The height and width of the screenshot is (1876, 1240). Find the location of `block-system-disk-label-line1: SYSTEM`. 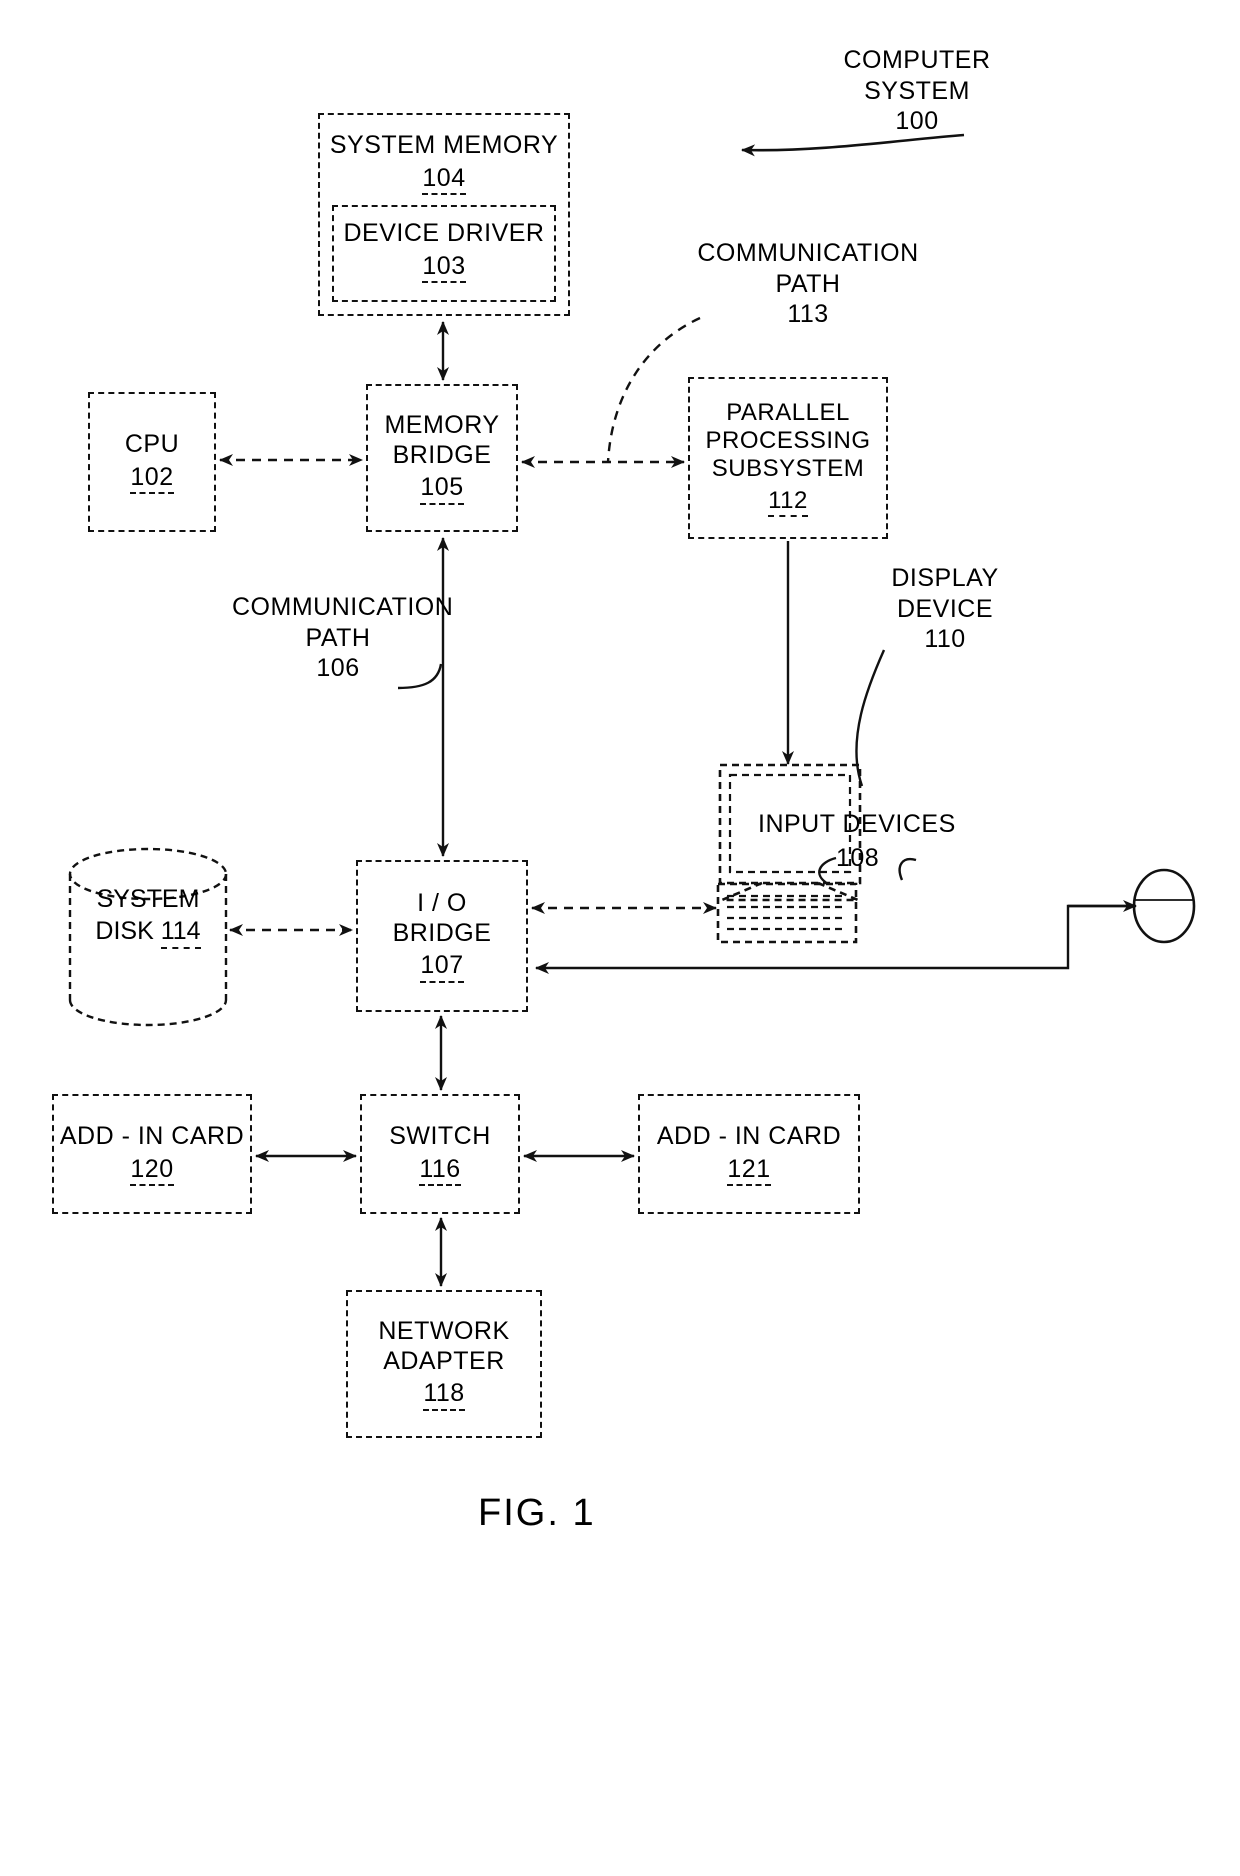

block-system-disk-label-line1: SYSTEM is located at coordinates (148, 899).